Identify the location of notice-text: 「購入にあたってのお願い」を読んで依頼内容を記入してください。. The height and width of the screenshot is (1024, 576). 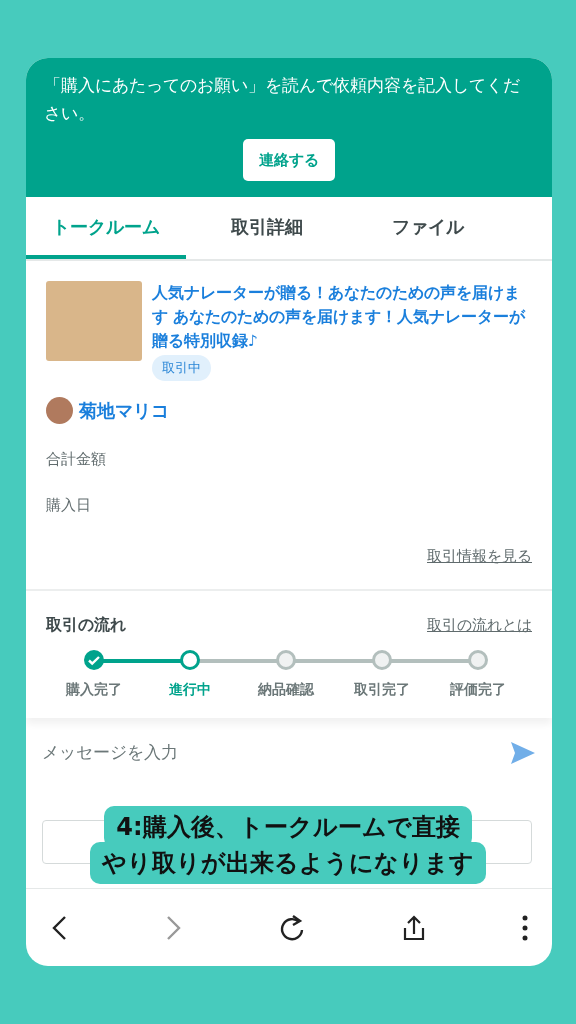
(282, 99).